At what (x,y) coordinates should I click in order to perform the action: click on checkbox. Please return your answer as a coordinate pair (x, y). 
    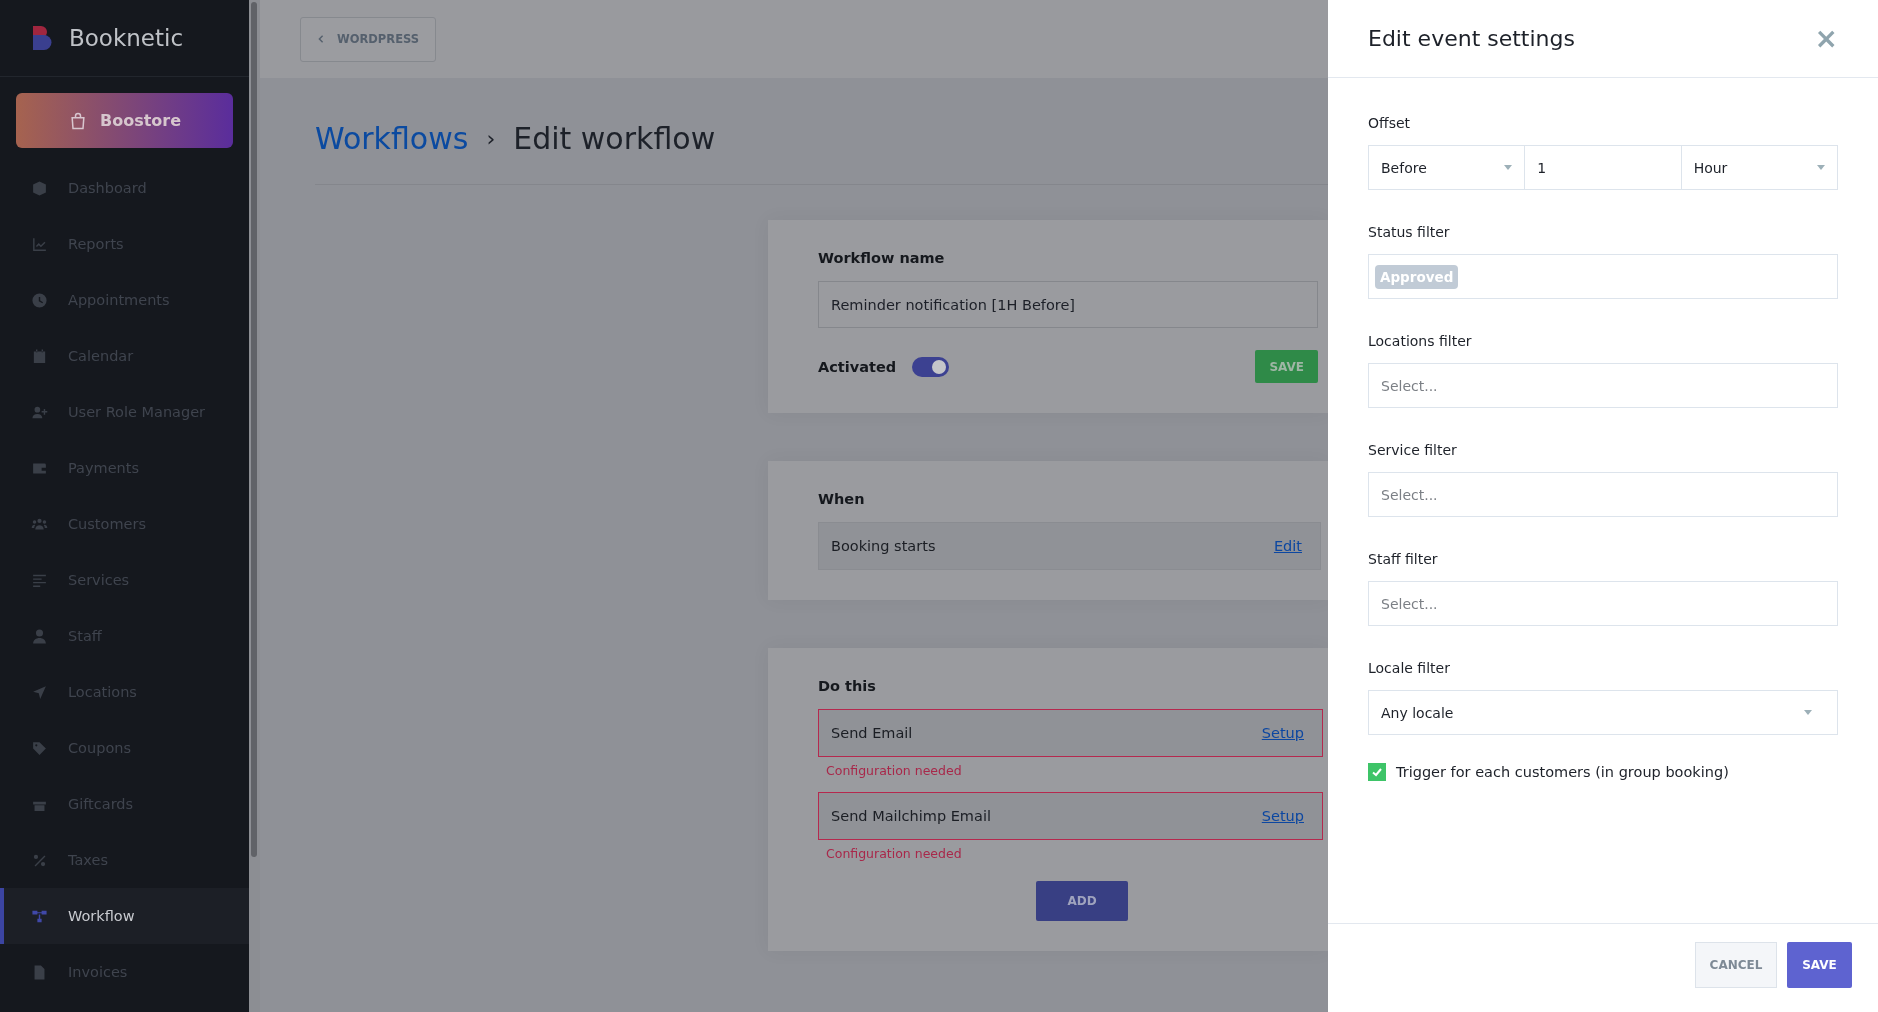
    Looking at the image, I should click on (1377, 772).